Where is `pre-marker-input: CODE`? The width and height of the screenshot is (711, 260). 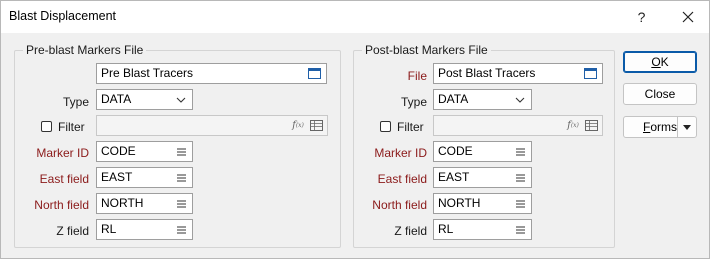
pre-marker-input: CODE is located at coordinates (144, 151).